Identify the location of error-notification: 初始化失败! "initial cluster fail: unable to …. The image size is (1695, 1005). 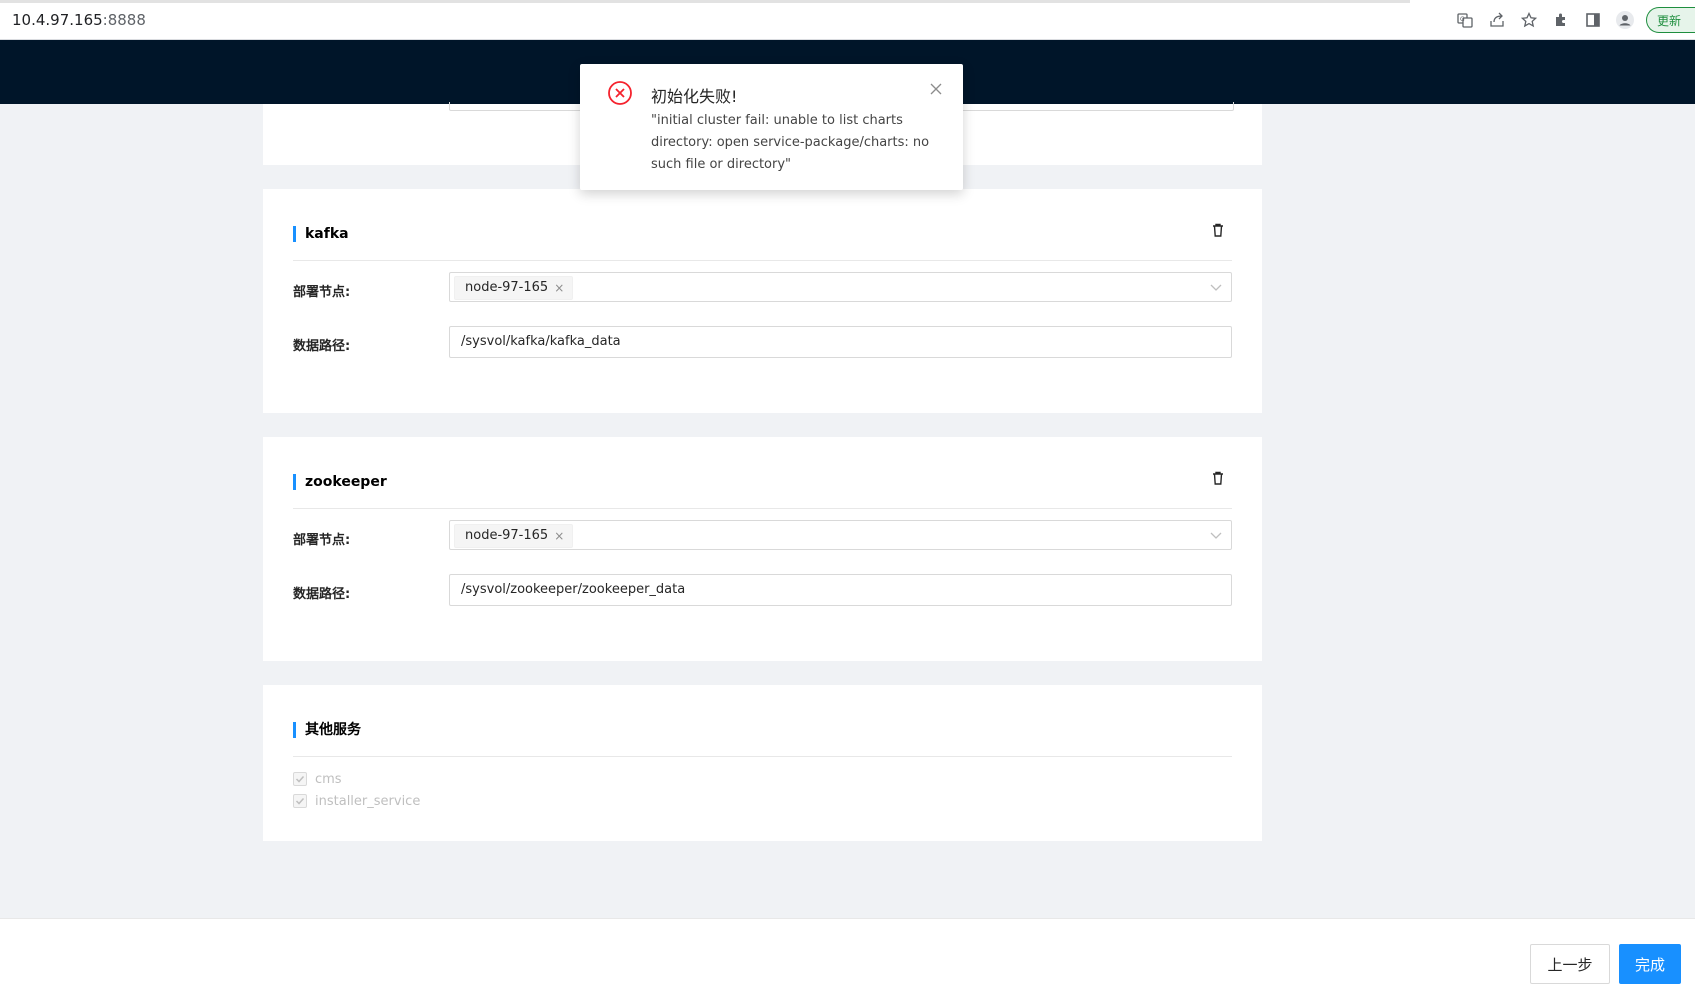
(771, 127).